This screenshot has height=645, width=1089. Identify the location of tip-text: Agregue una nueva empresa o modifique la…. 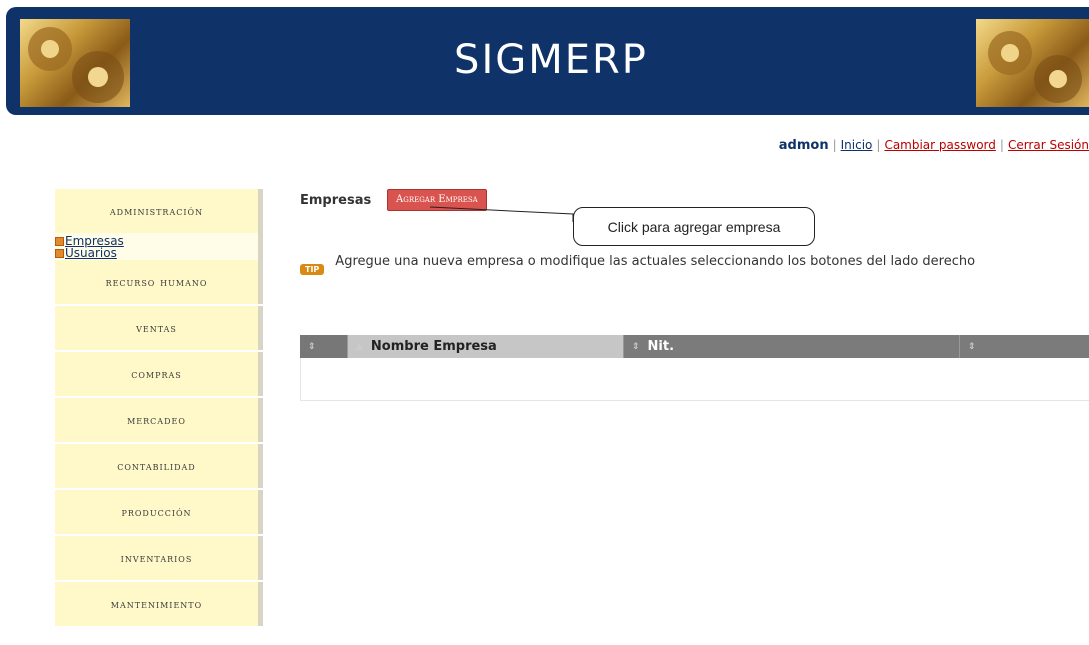
(655, 261).